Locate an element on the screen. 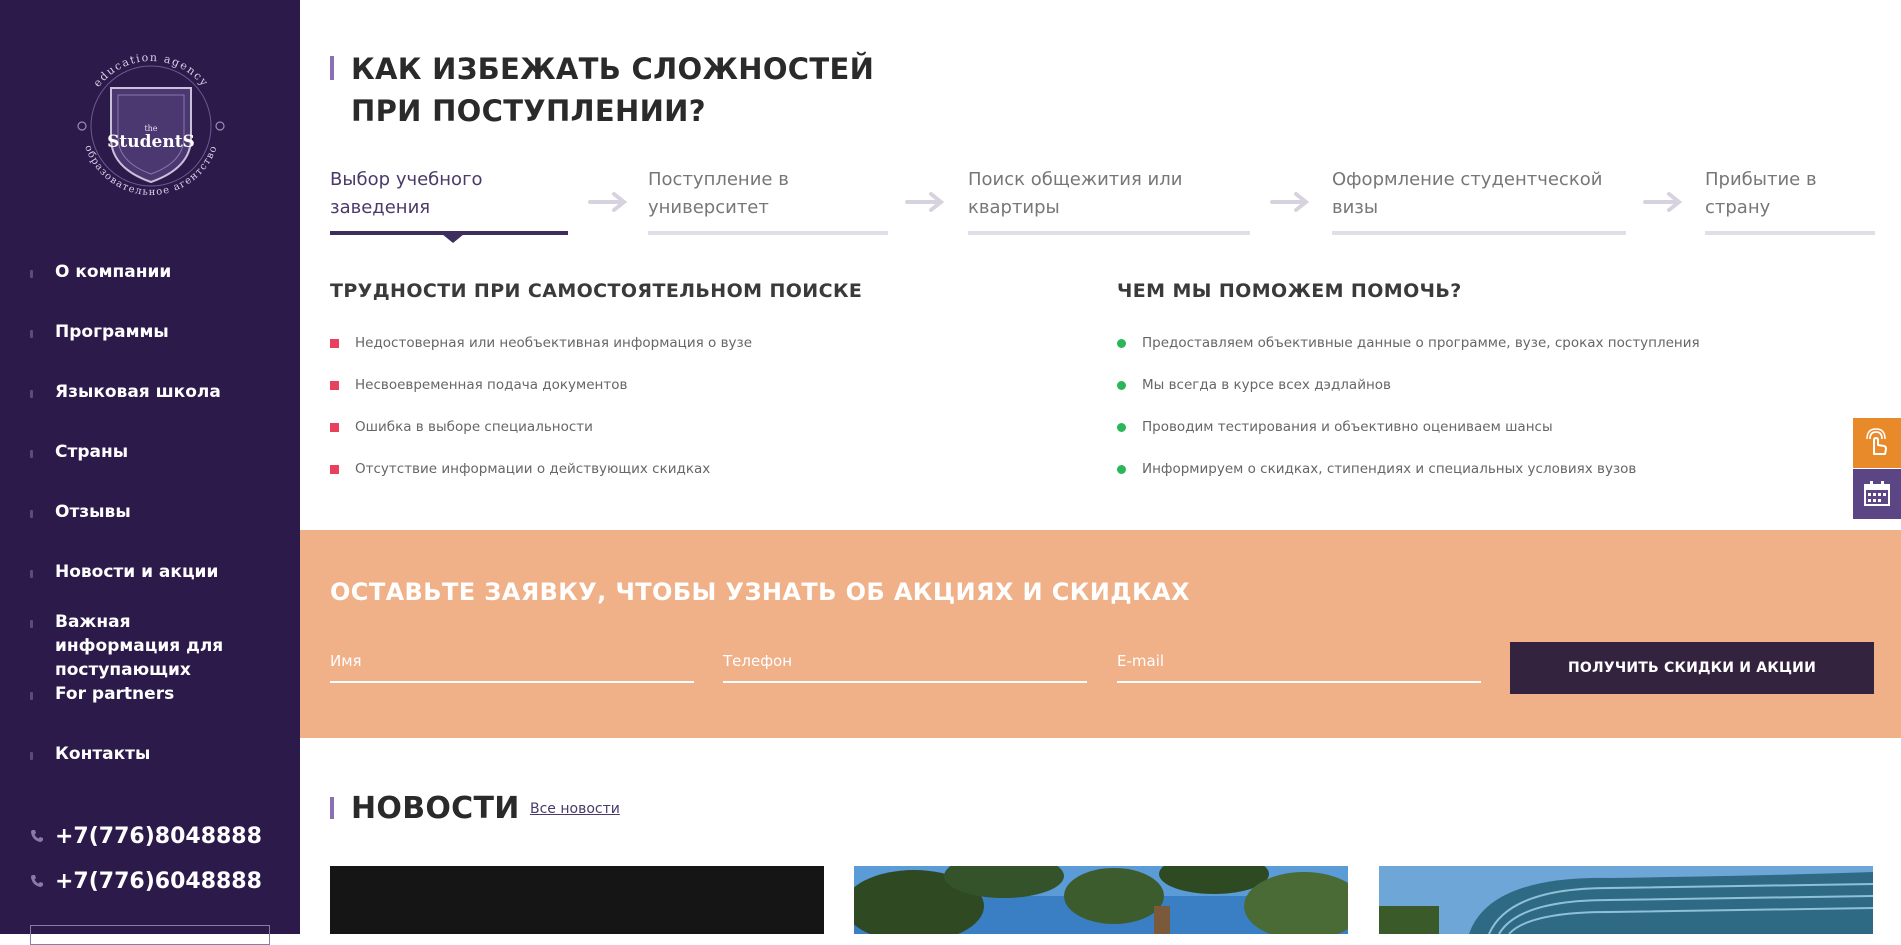 This screenshot has width=1901, height=945. list-item: Несвоевременная подача документов is located at coordinates (690, 385).